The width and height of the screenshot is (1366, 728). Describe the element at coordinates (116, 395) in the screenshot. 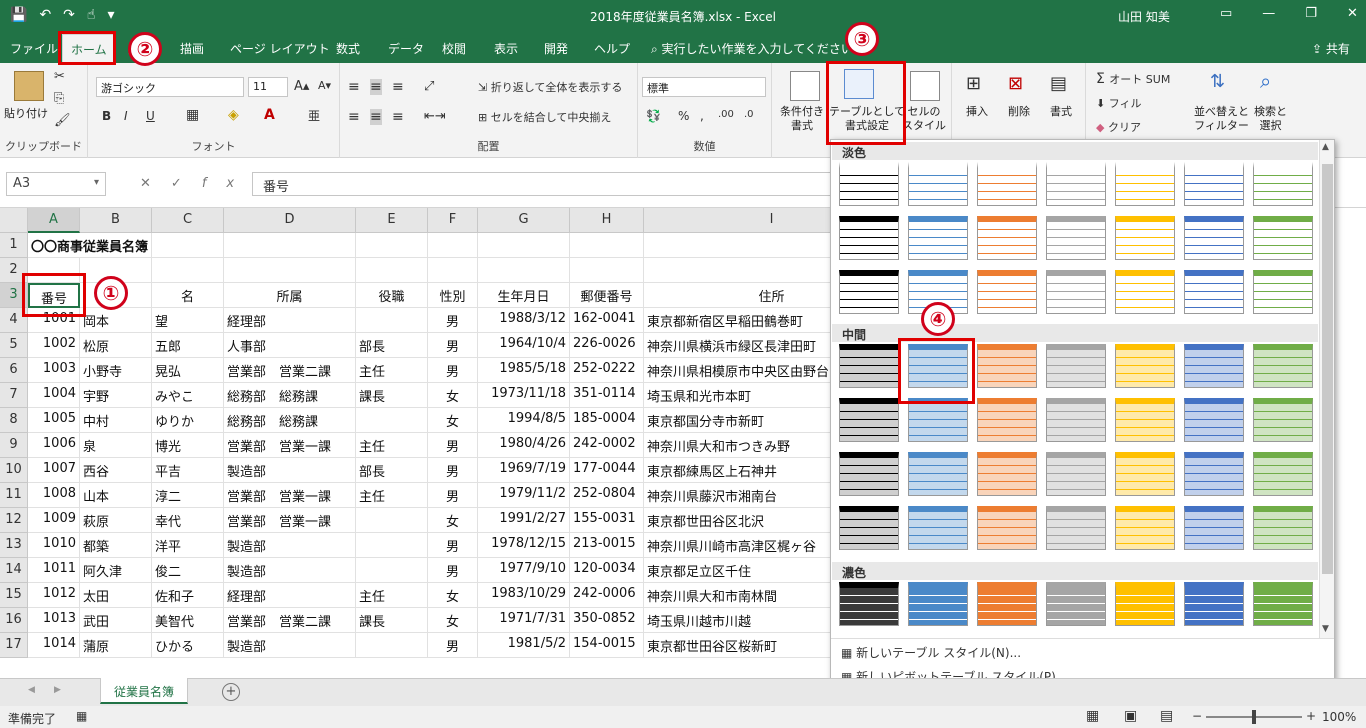

I see `cell: 宇野` at that location.